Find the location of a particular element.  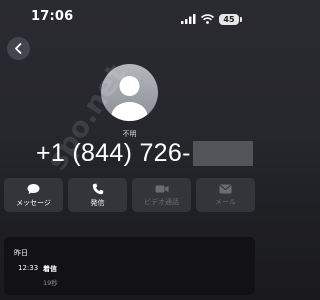

battery-icon: 45 is located at coordinates (230, 19).